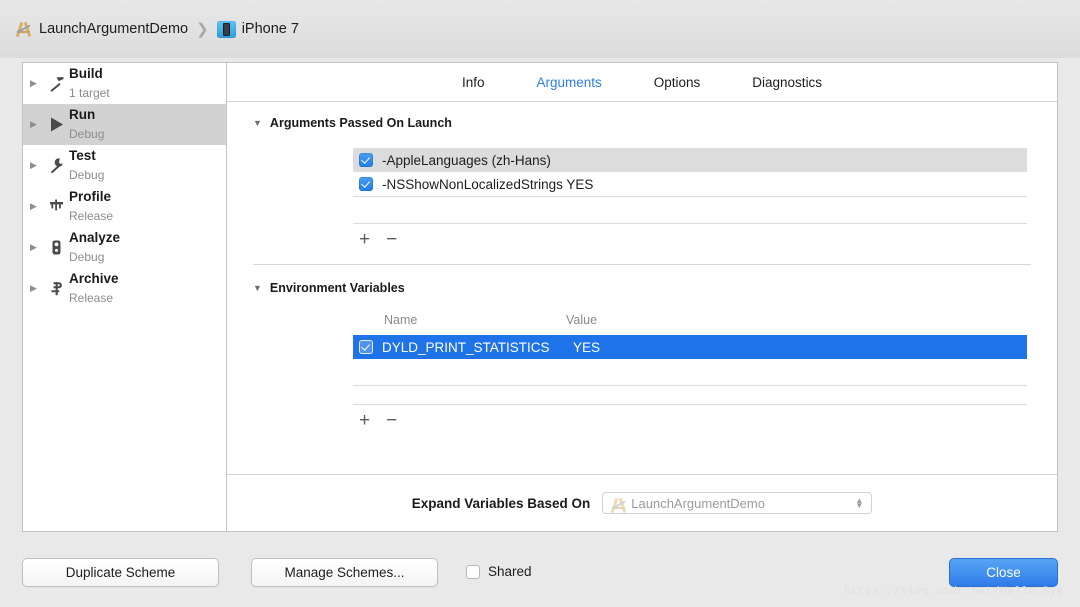 The width and height of the screenshot is (1080, 607). I want to click on project-name: LaunchArgumentDemo, so click(114, 29).